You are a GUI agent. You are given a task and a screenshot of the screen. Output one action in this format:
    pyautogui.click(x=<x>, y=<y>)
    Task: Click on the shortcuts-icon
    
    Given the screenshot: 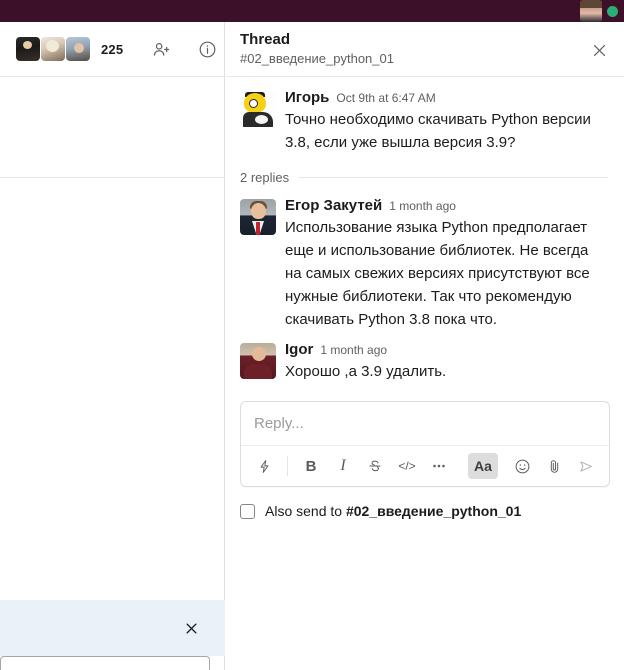 What is the action you would take?
    pyautogui.click(x=264, y=466)
    